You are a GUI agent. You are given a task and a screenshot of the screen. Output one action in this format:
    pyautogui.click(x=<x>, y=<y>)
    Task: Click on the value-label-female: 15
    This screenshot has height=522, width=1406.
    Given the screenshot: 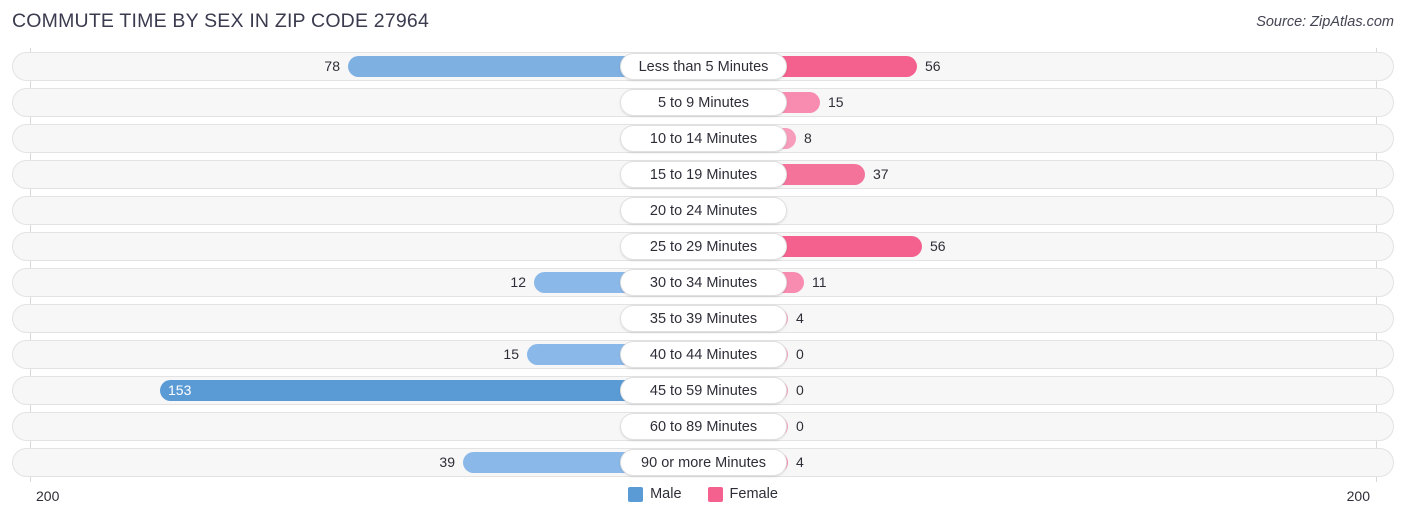 What is the action you would take?
    pyautogui.click(x=836, y=102)
    